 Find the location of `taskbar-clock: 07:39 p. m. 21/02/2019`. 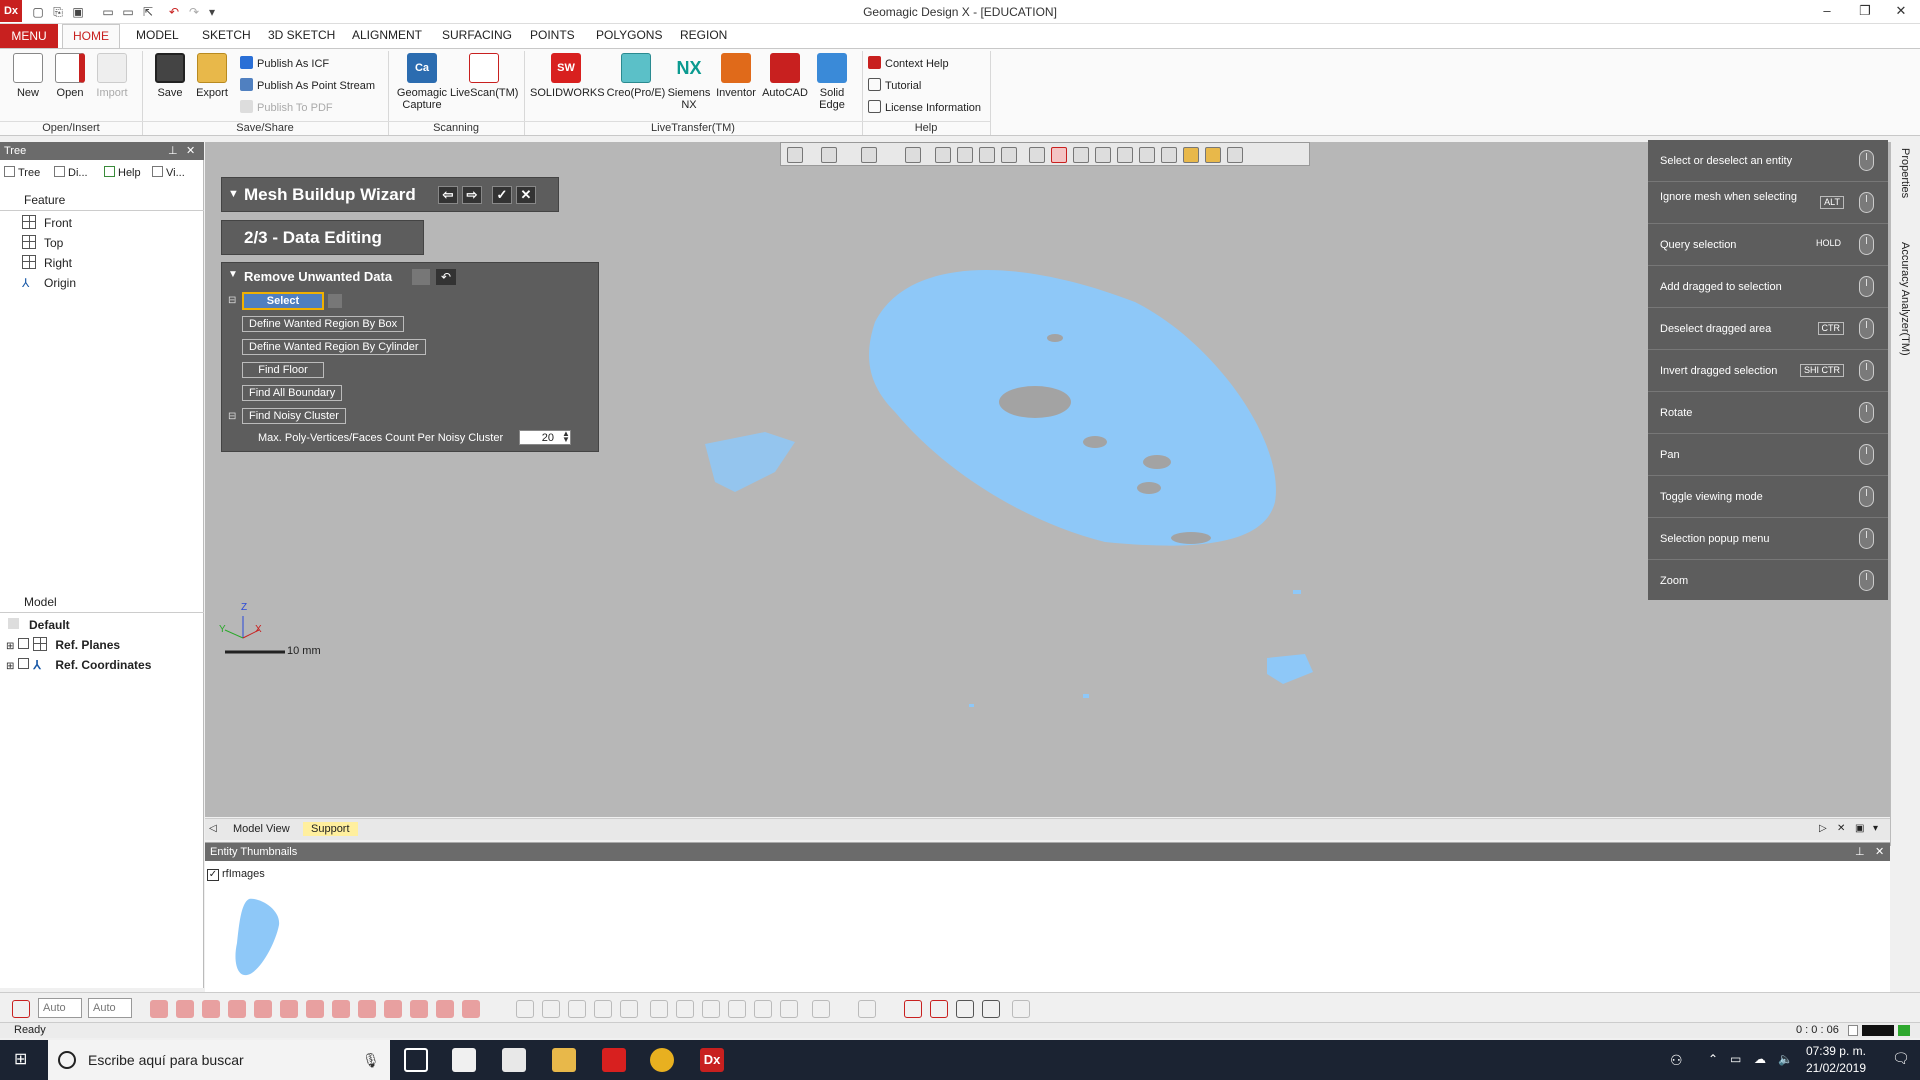

taskbar-clock: 07:39 p. m. 21/02/2019 is located at coordinates (1836, 1060).